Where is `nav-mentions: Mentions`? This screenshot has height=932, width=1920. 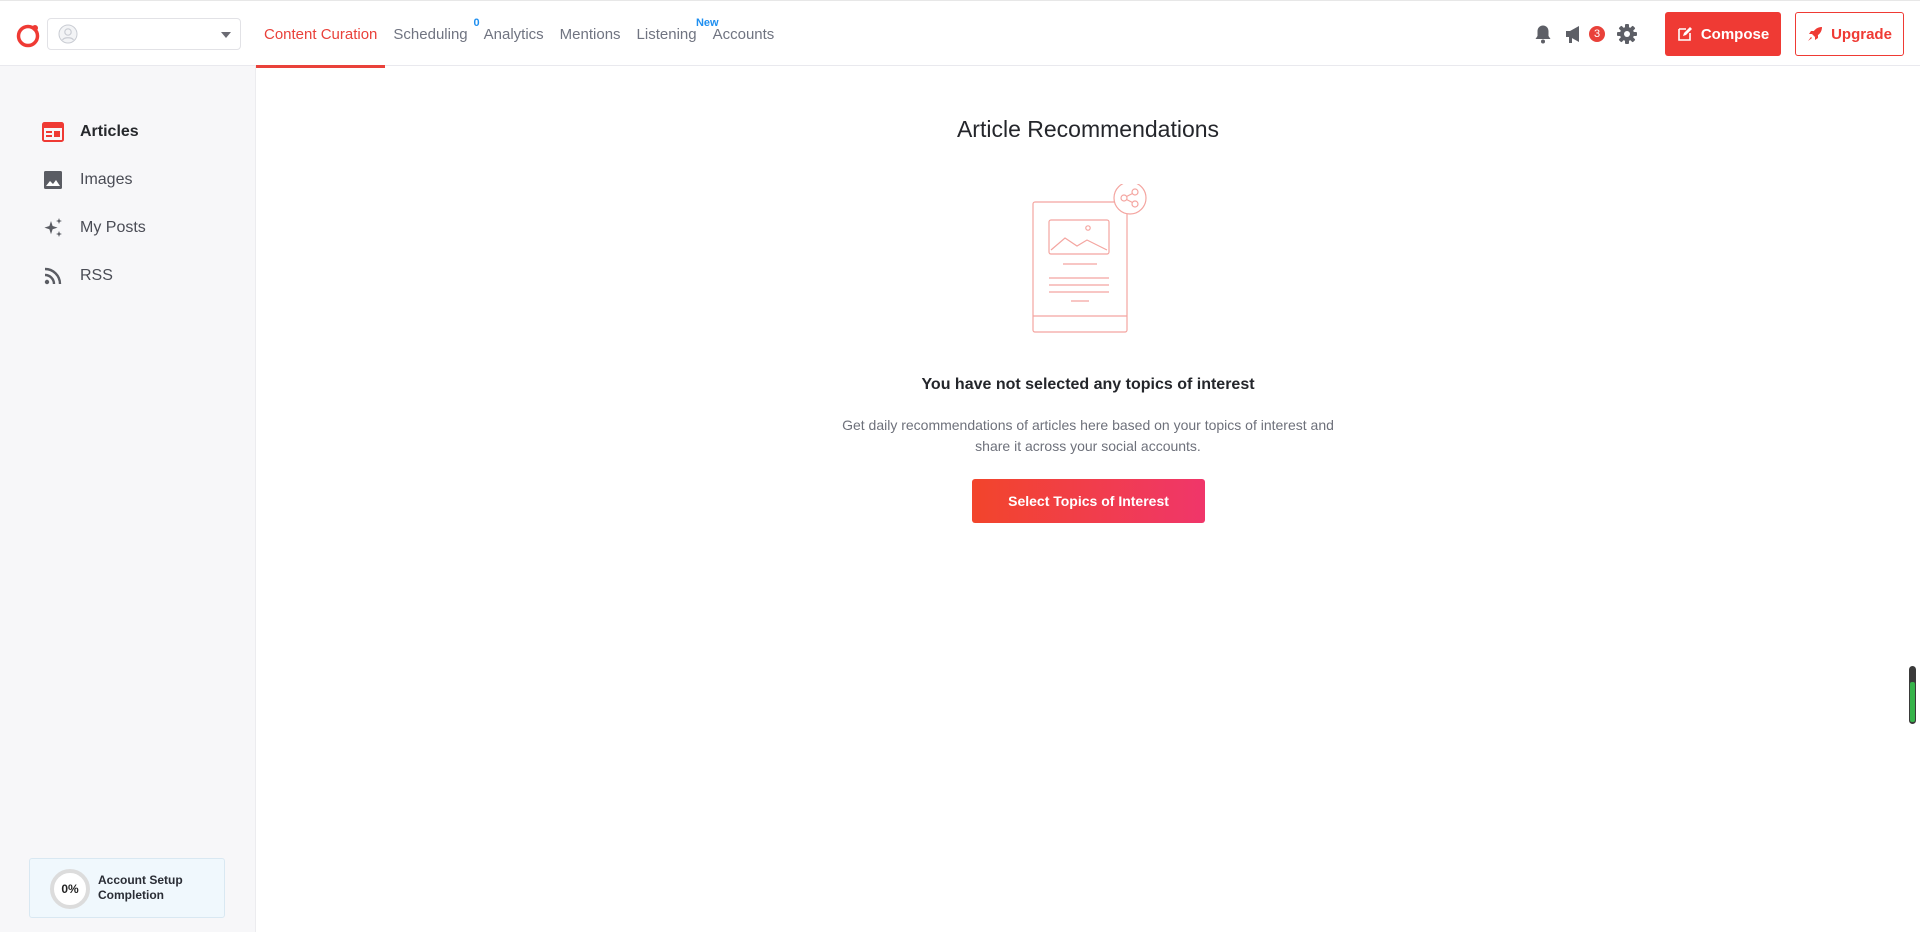
nav-mentions: Mentions is located at coordinates (590, 34).